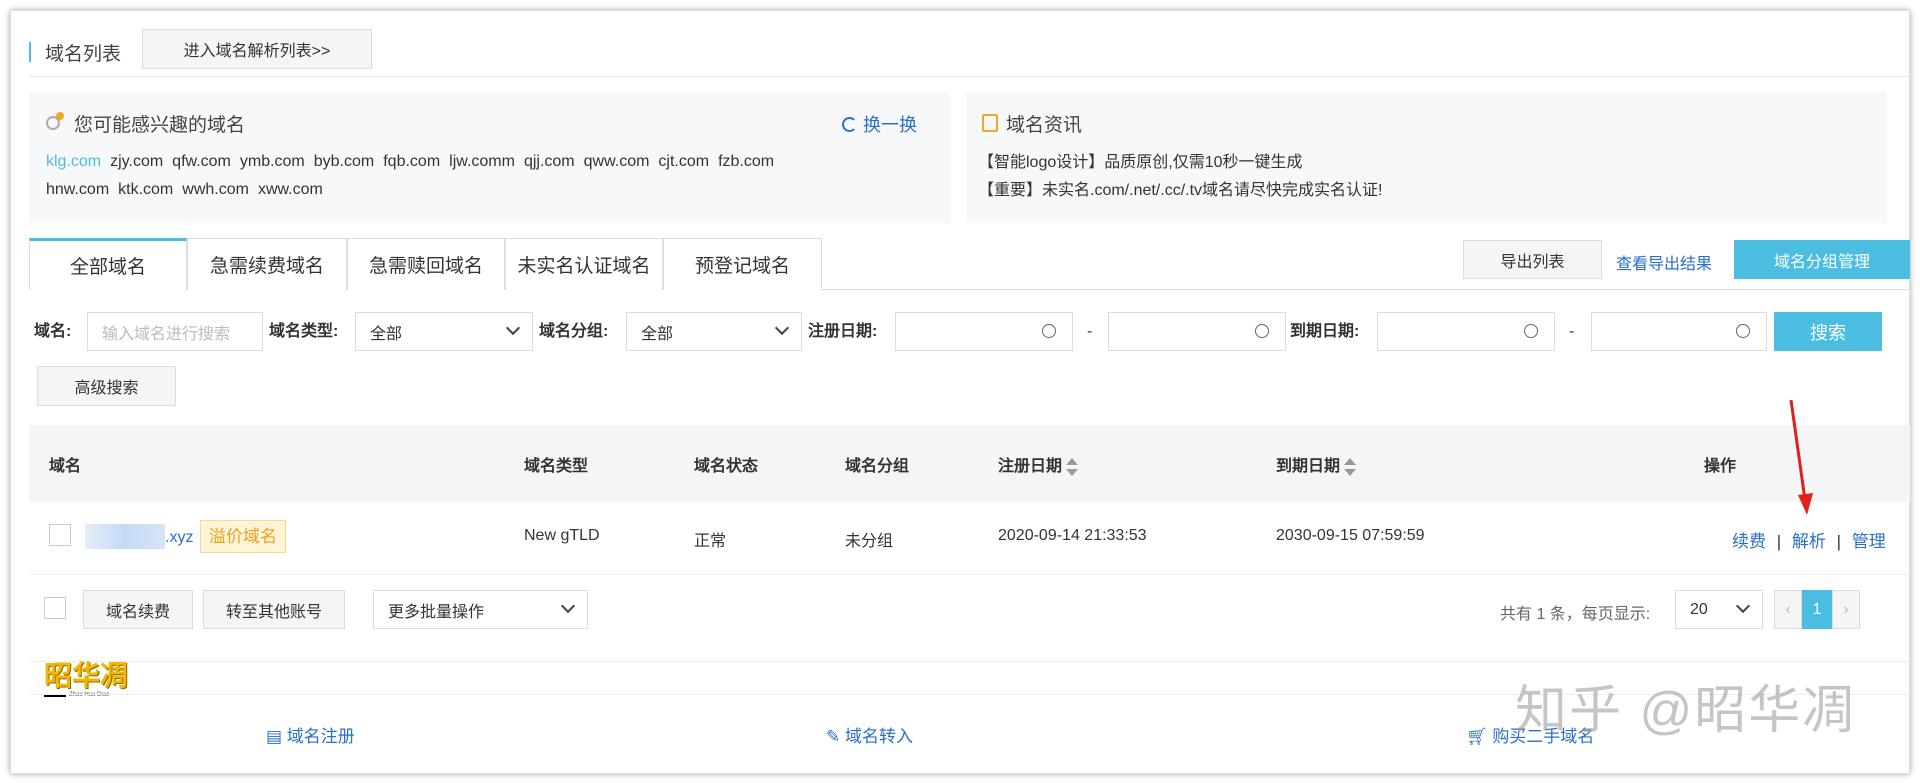 This screenshot has width=1920, height=783. Describe the element at coordinates (726, 466) in the screenshot. I see `col-status: 域名状态` at that location.